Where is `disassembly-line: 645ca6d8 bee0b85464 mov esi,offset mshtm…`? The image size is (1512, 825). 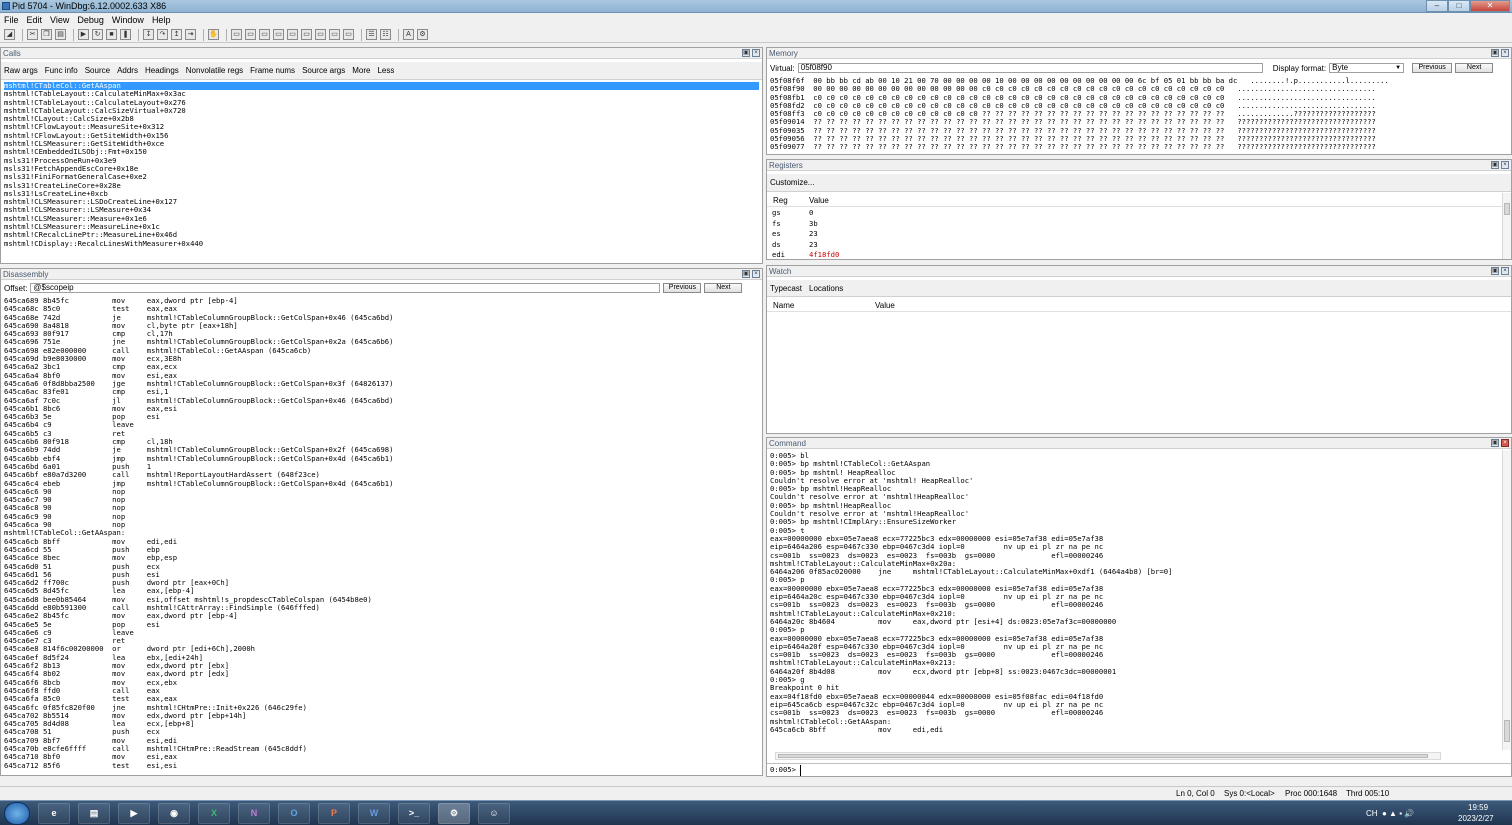 disassembly-line: 645ca6d8 bee0b85464 mov esi,offset mshtm… is located at coordinates (381, 600).